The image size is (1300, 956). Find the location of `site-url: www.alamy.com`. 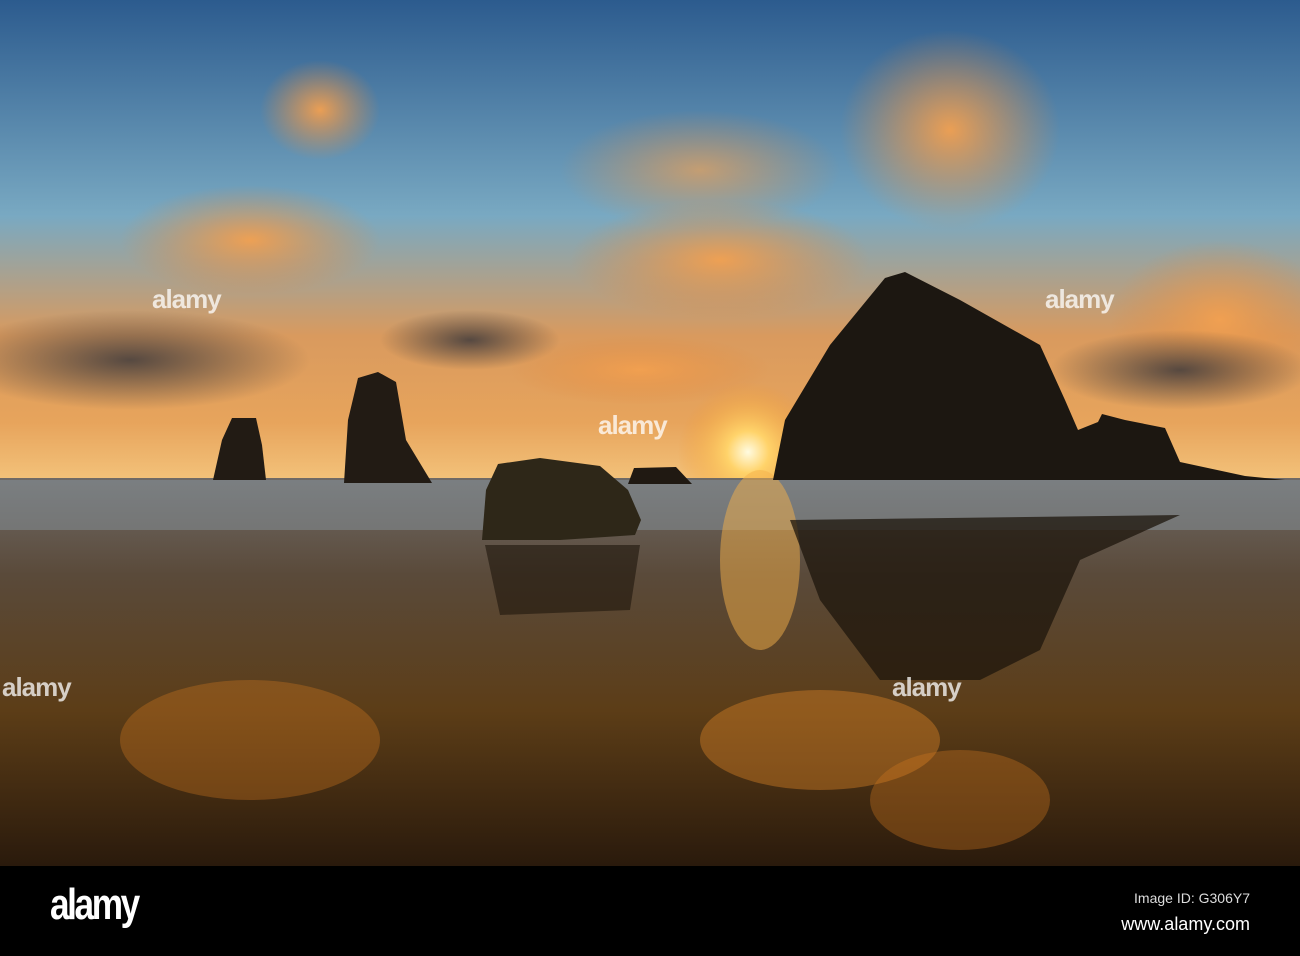

site-url: www.alamy.com is located at coordinates (1185, 924).